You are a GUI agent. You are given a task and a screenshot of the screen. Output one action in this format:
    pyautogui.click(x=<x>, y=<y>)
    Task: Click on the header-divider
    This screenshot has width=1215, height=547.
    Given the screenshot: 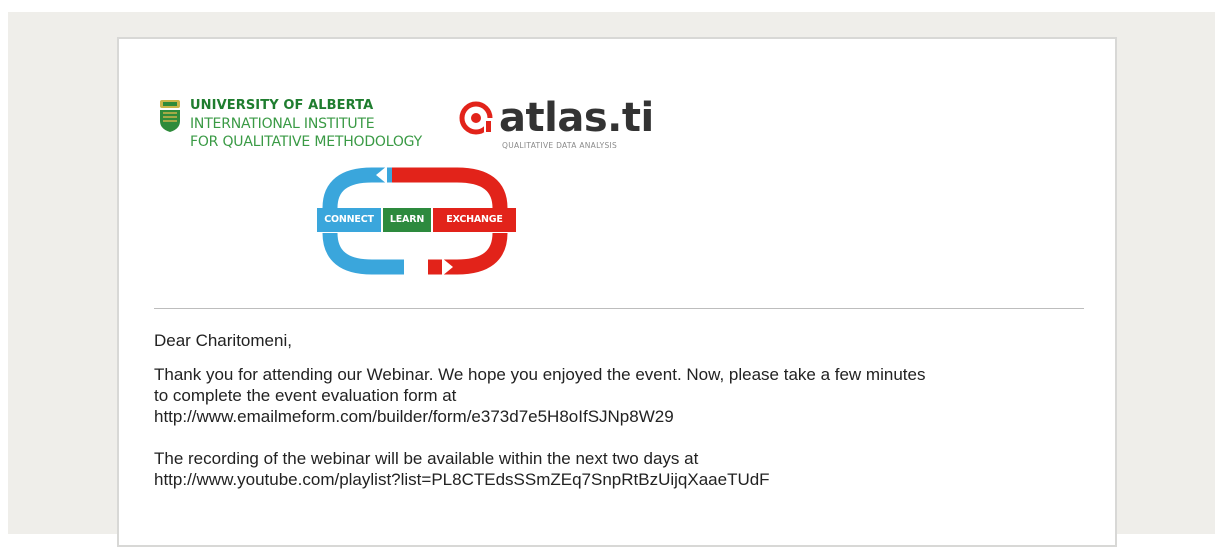 What is the action you would take?
    pyautogui.click(x=619, y=308)
    